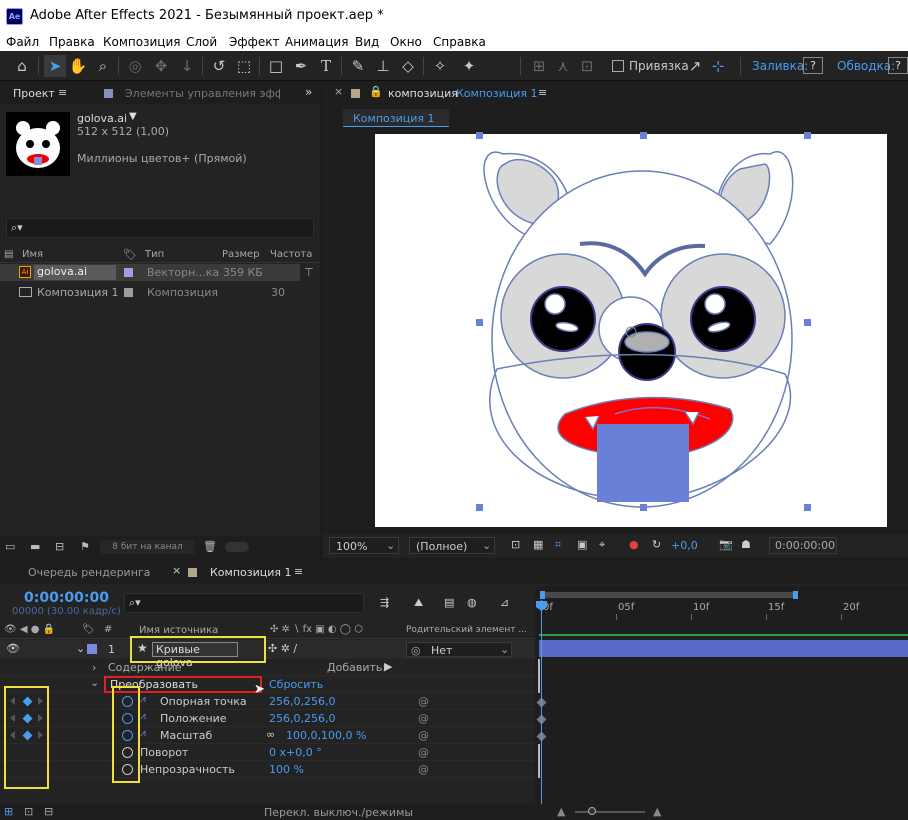 Image resolution: width=908 pixels, height=820 pixels. What do you see at coordinates (316, 42) in the screenshot?
I see `menu-animation: Анимация` at bounding box center [316, 42].